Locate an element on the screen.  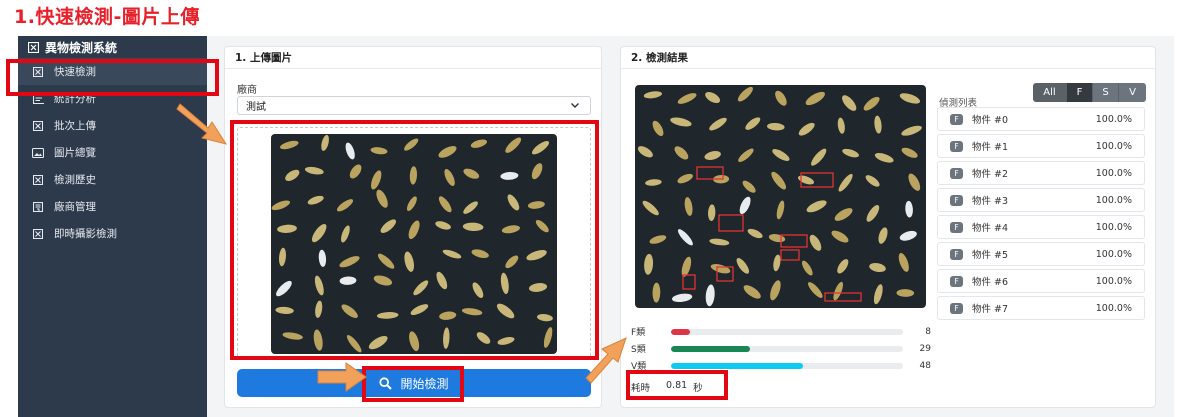
class-stats: F類 8 S類 29 V類 48 is located at coordinates (781, 348).